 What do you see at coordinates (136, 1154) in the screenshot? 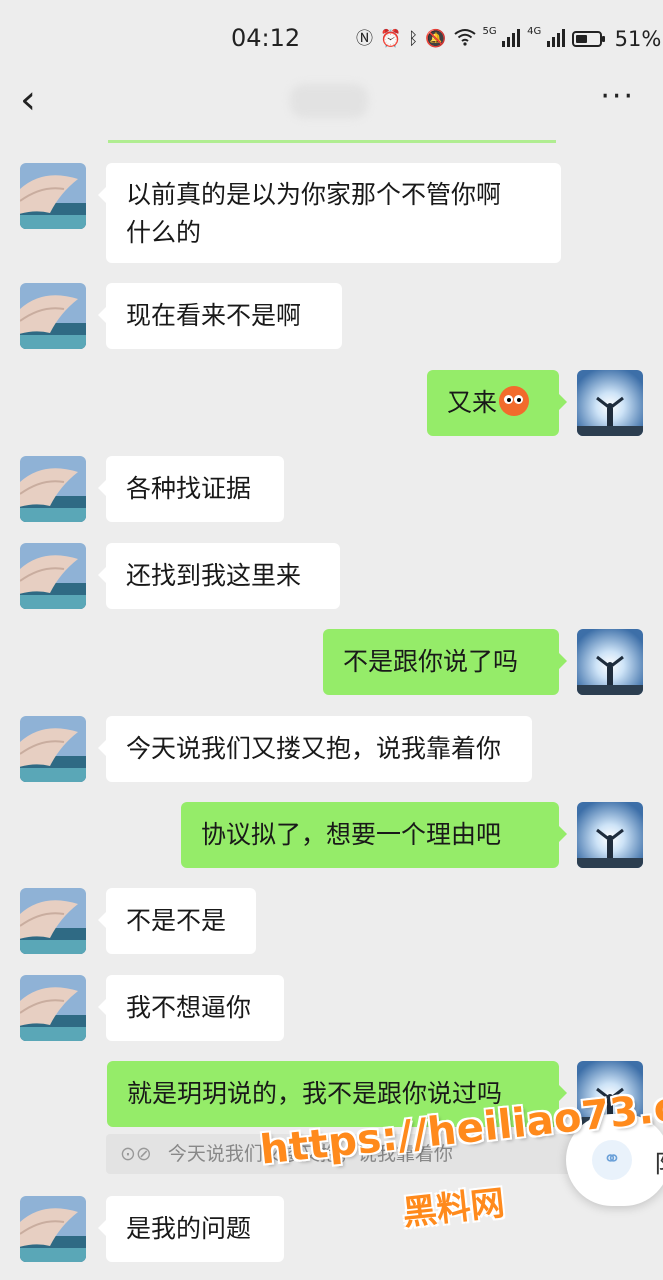
I see `quote-icon: ⊙⊘` at bounding box center [136, 1154].